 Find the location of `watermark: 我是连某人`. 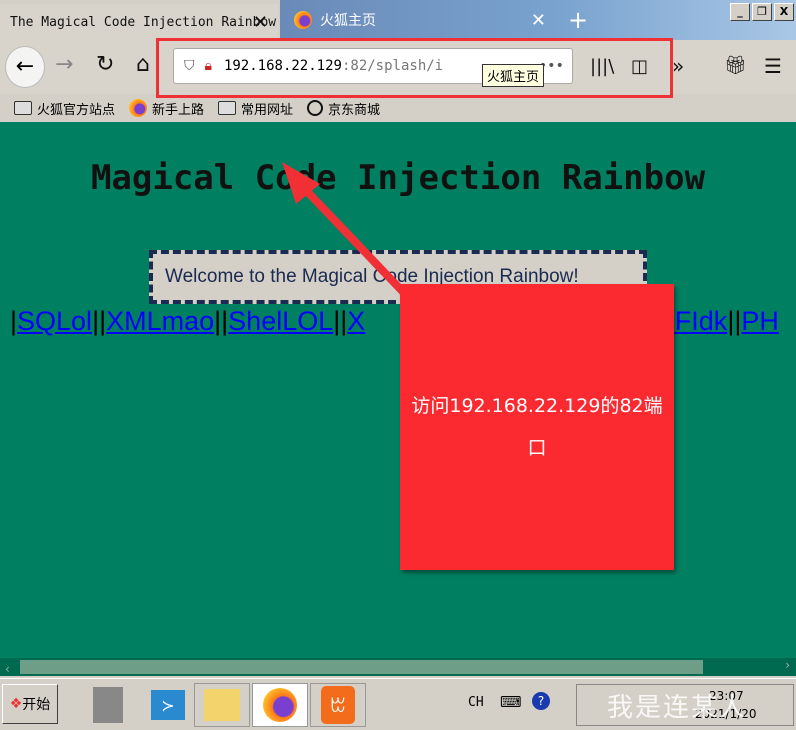

watermark: 我是连某人 is located at coordinates (677, 708).